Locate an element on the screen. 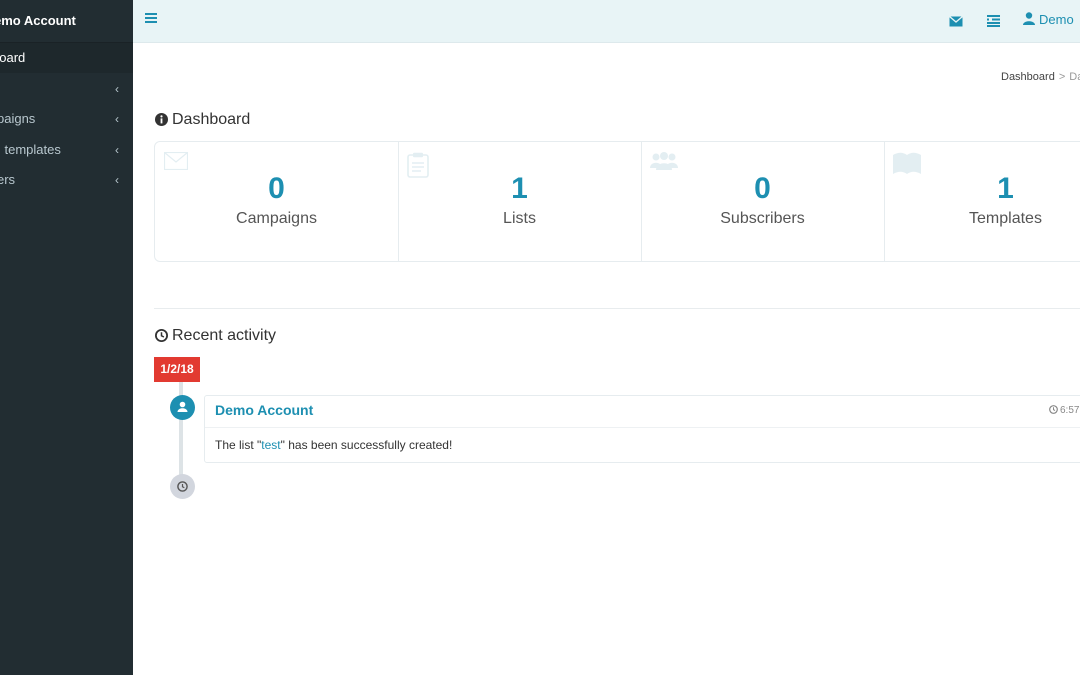 This screenshot has height=675, width=1080. timeline-item-time-text: 6:57 is located at coordinates (1070, 410).